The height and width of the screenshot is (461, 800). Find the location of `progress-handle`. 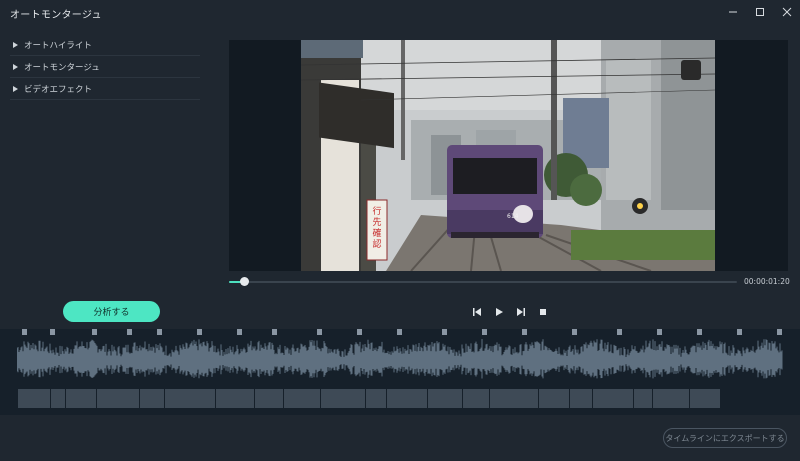

progress-handle is located at coordinates (245, 281).